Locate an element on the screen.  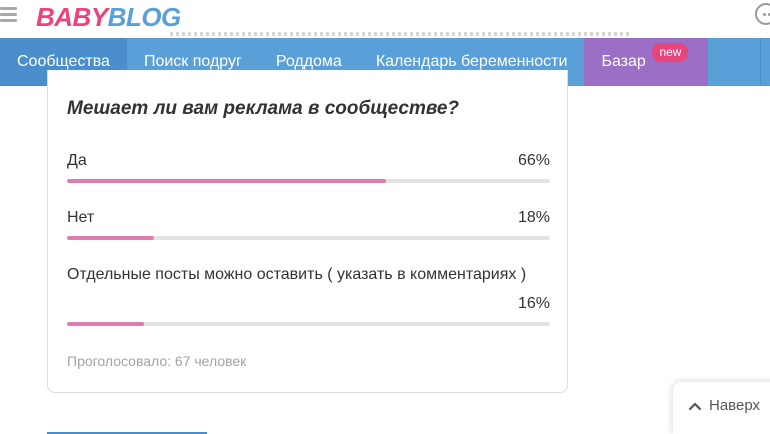
votes-count: Проголосовало: 67 человек is located at coordinates (157, 361).